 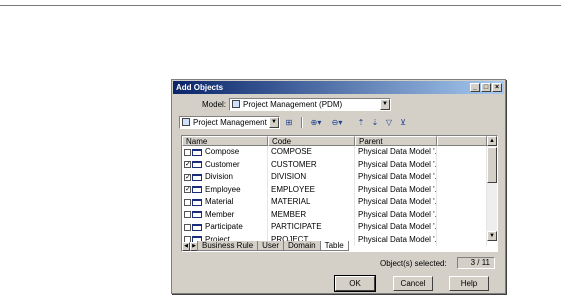 I want to click on tab-table: Table, so click(x=334, y=246).